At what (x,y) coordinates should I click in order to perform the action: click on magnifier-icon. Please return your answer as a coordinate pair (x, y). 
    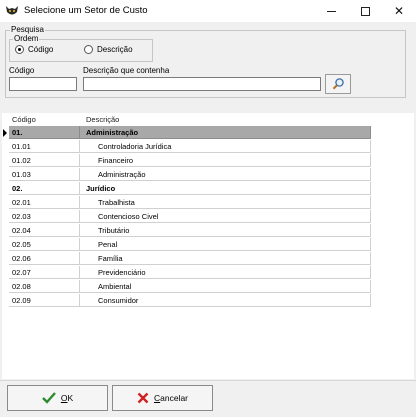
    Looking at the image, I should click on (338, 84).